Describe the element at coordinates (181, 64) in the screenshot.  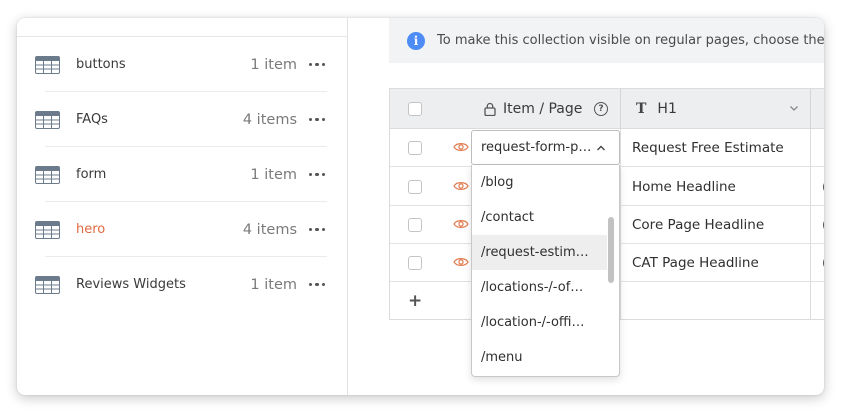
I see `collection-item-buttons: buttons 1 item` at that location.